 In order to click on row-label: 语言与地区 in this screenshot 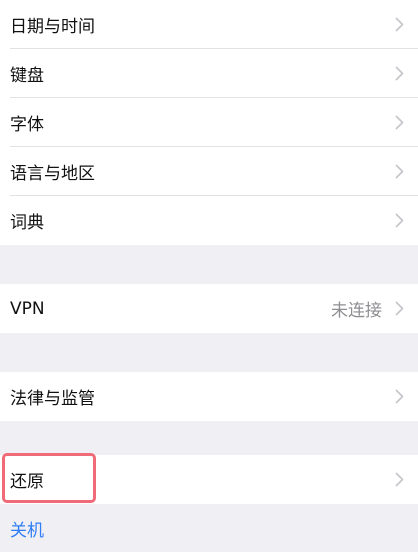, I will do `click(52, 174)`.